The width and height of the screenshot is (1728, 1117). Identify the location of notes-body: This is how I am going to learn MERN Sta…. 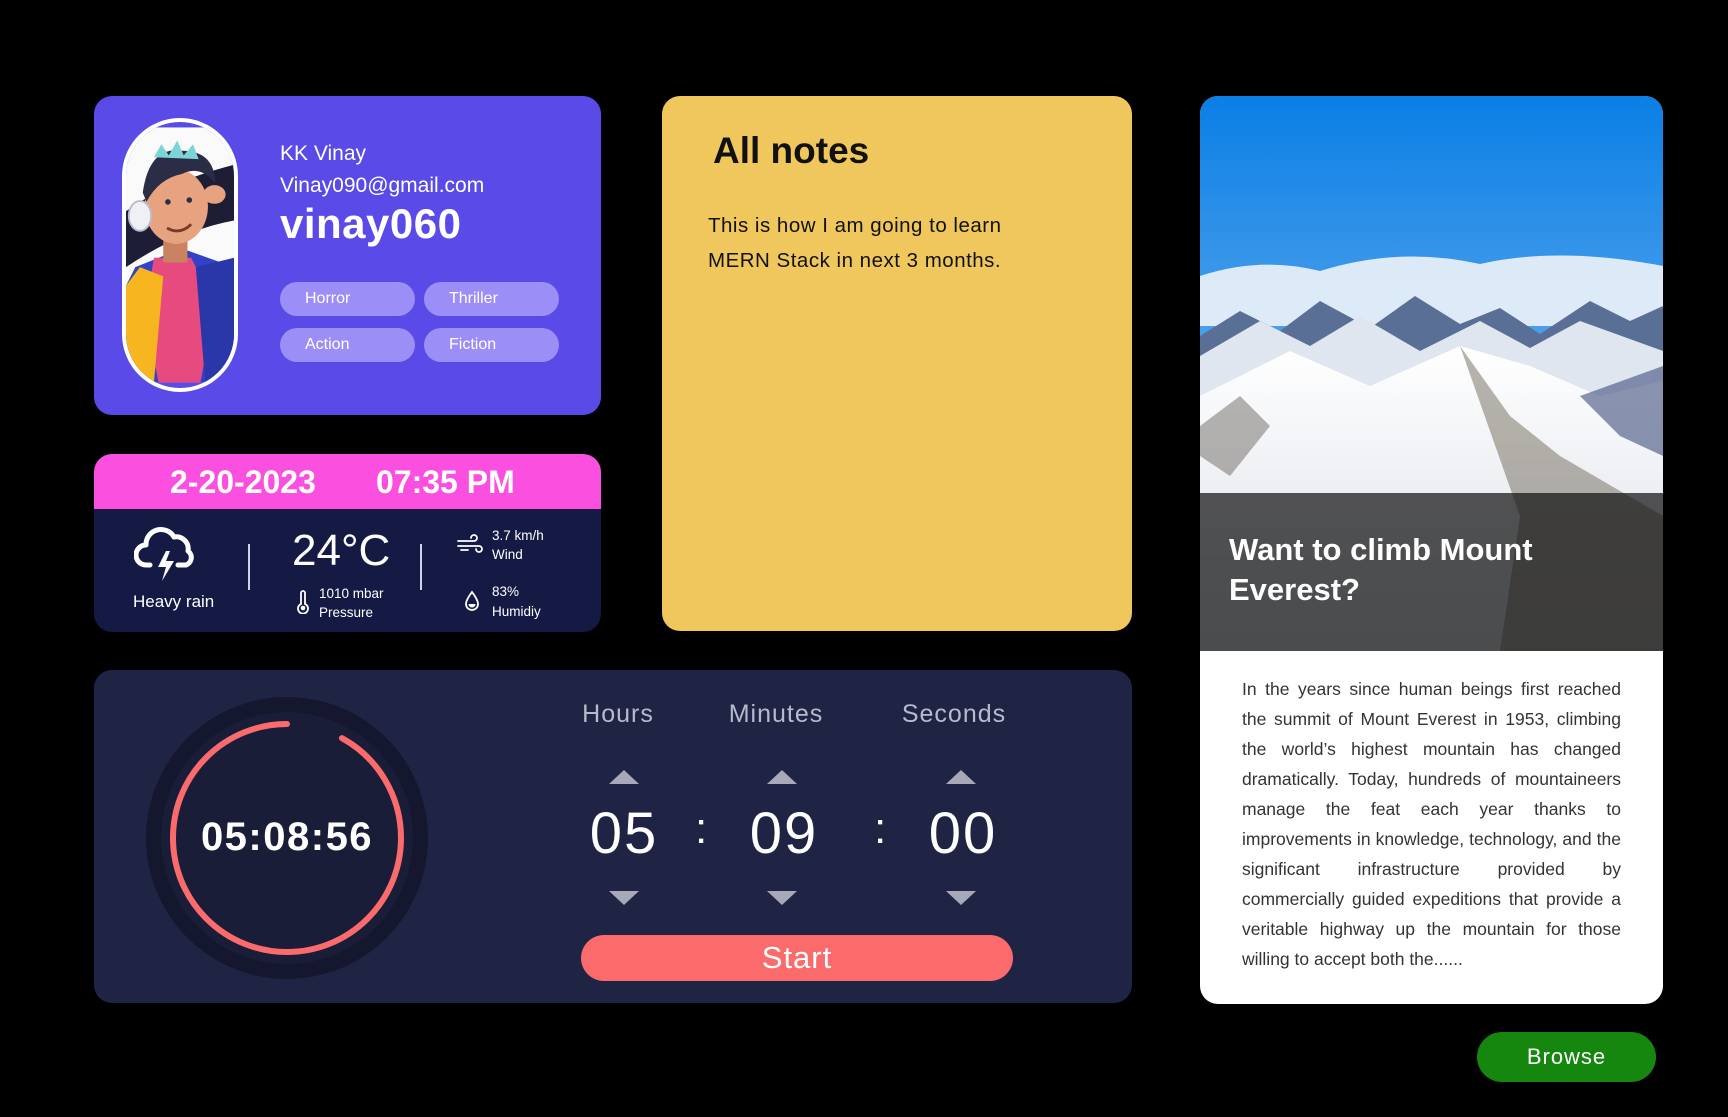
(888, 243).